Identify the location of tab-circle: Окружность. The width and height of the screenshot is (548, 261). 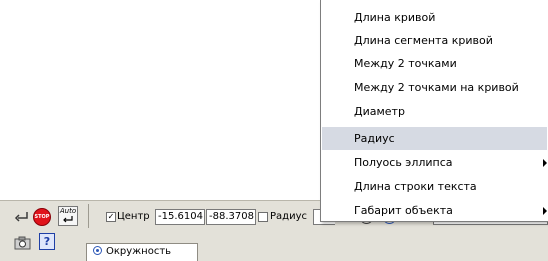
(142, 252).